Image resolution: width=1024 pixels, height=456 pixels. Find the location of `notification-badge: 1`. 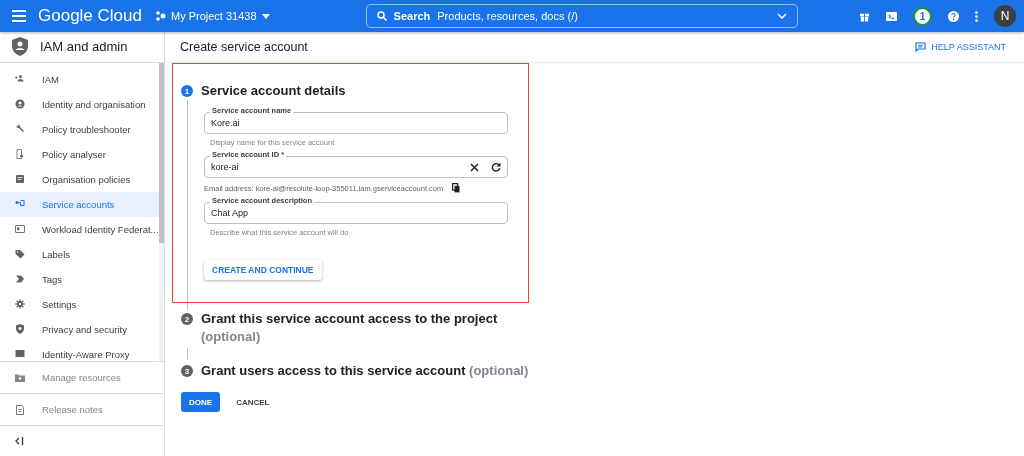

notification-badge: 1 is located at coordinates (922, 16).